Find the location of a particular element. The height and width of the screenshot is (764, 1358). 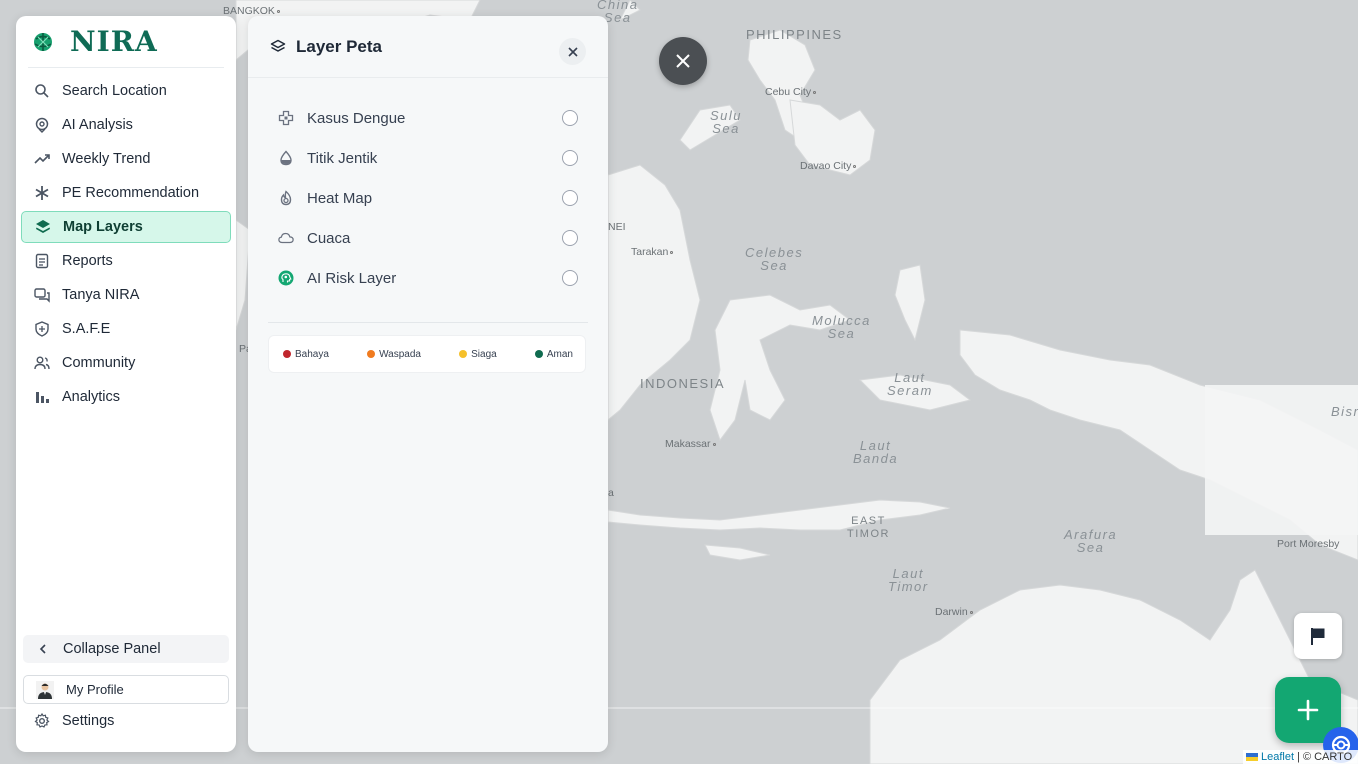

document-icon is located at coordinates (42, 261).